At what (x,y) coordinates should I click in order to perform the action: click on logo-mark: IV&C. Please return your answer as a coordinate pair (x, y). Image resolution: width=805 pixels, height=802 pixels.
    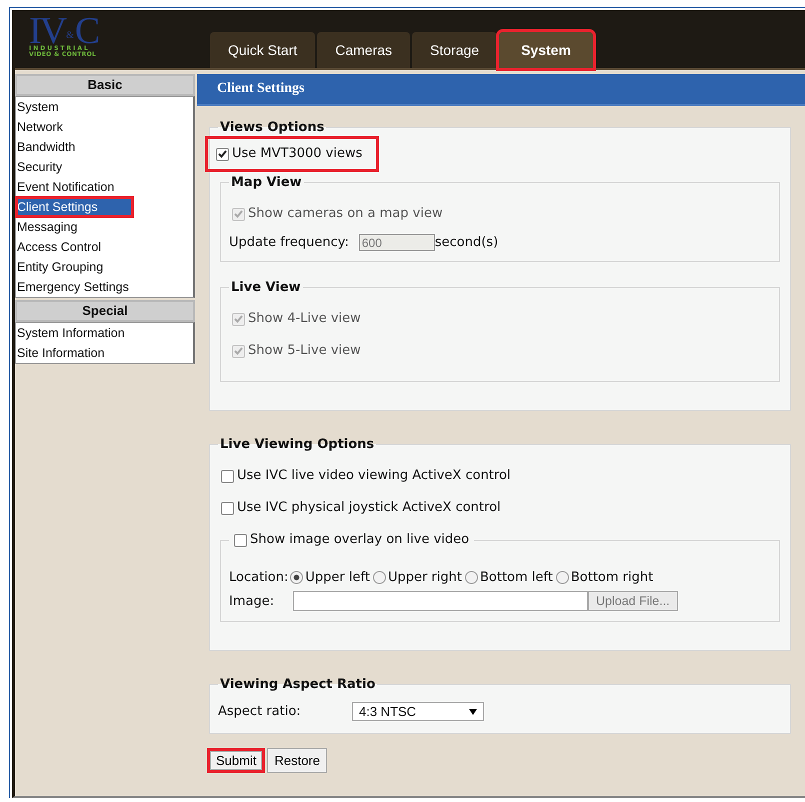
    Looking at the image, I should click on (63, 30).